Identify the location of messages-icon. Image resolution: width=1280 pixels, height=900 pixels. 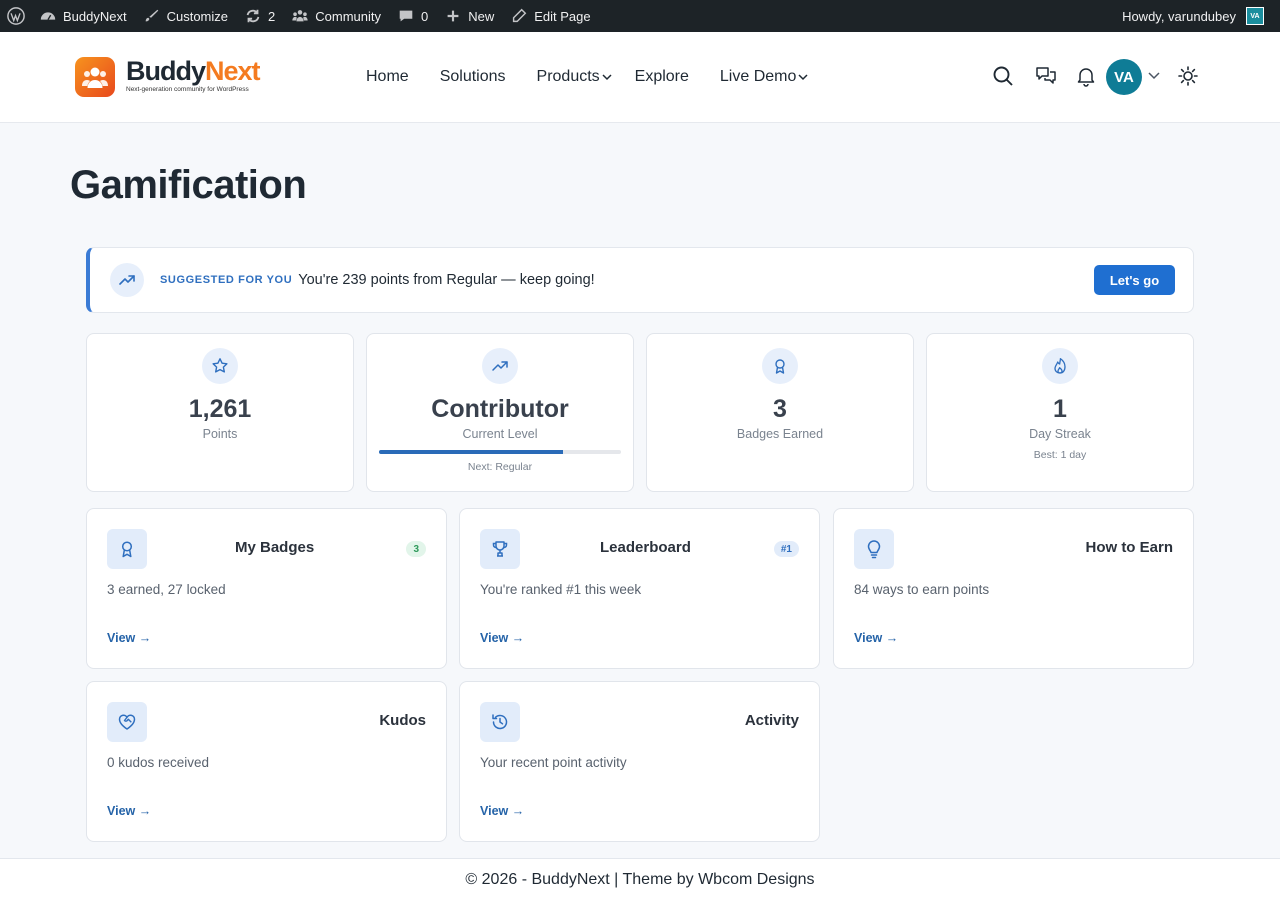
(1046, 76).